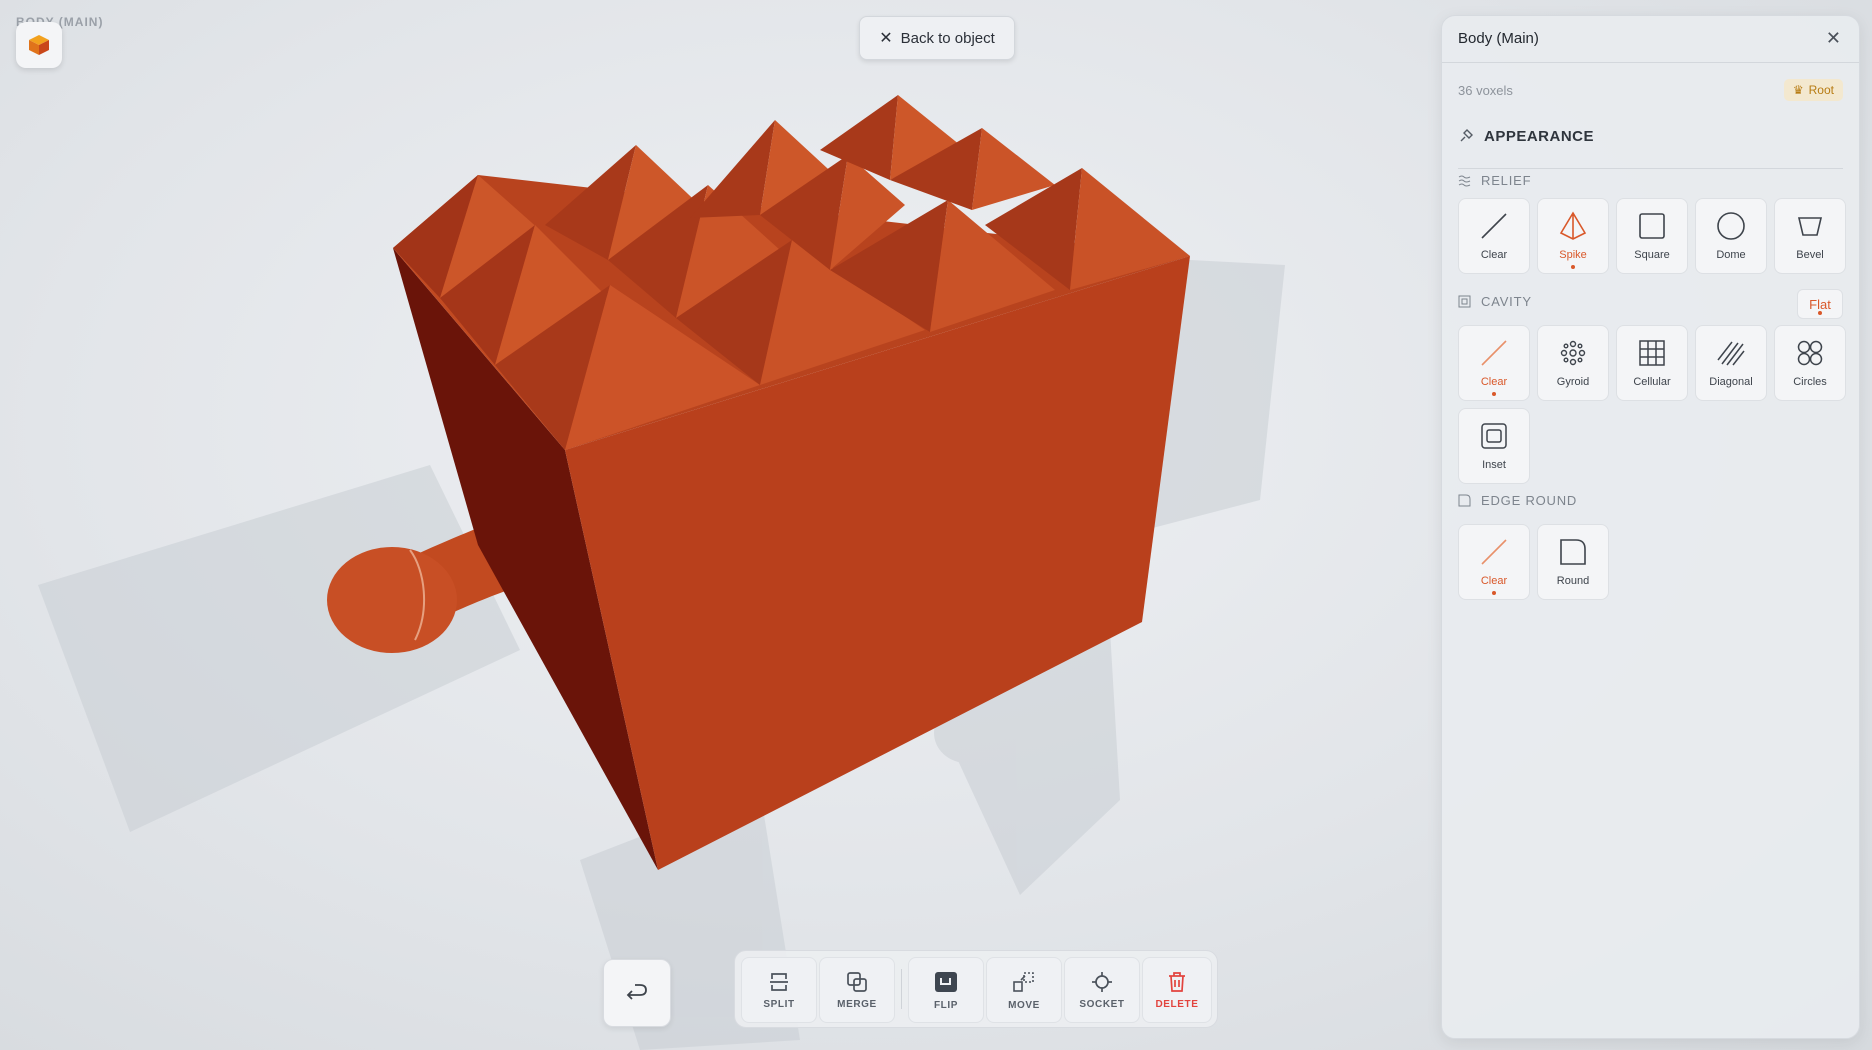 This screenshot has height=1050, width=1872. I want to click on crown-icon: ♛, so click(1798, 90).